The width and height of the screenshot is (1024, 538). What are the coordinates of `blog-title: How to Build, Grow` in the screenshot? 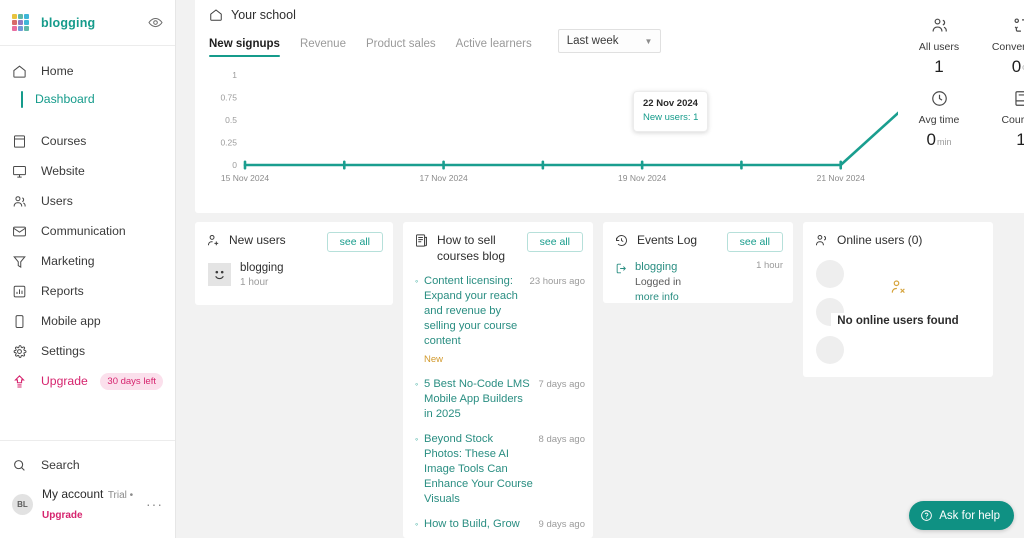 It's located at (479, 524).